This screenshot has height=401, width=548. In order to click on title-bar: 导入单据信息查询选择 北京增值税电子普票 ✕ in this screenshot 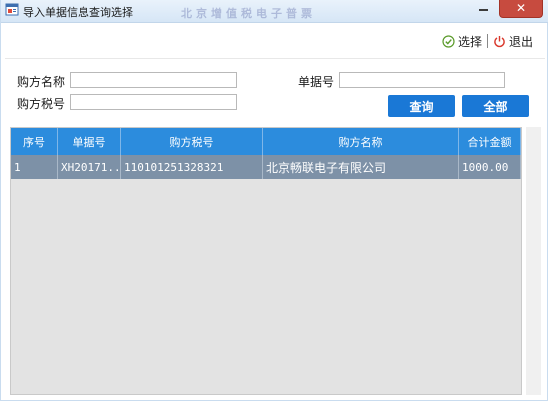, I will do `click(274, 11)`.